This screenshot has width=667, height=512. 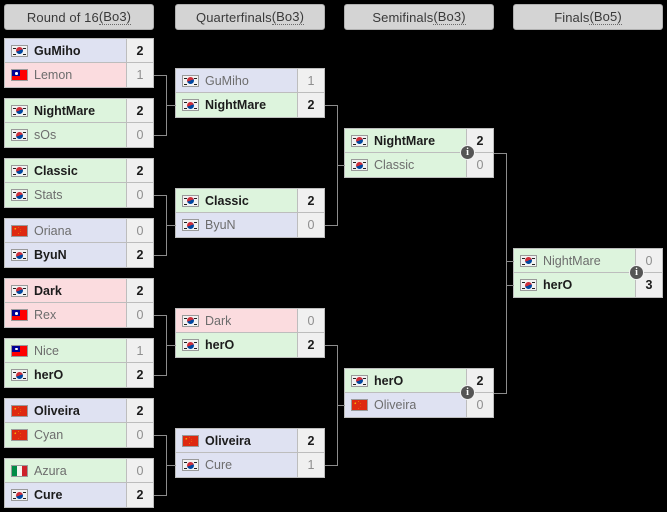 What do you see at coordinates (236, 225) in the screenshot?
I see `opponent-bottom: ByuN` at bounding box center [236, 225].